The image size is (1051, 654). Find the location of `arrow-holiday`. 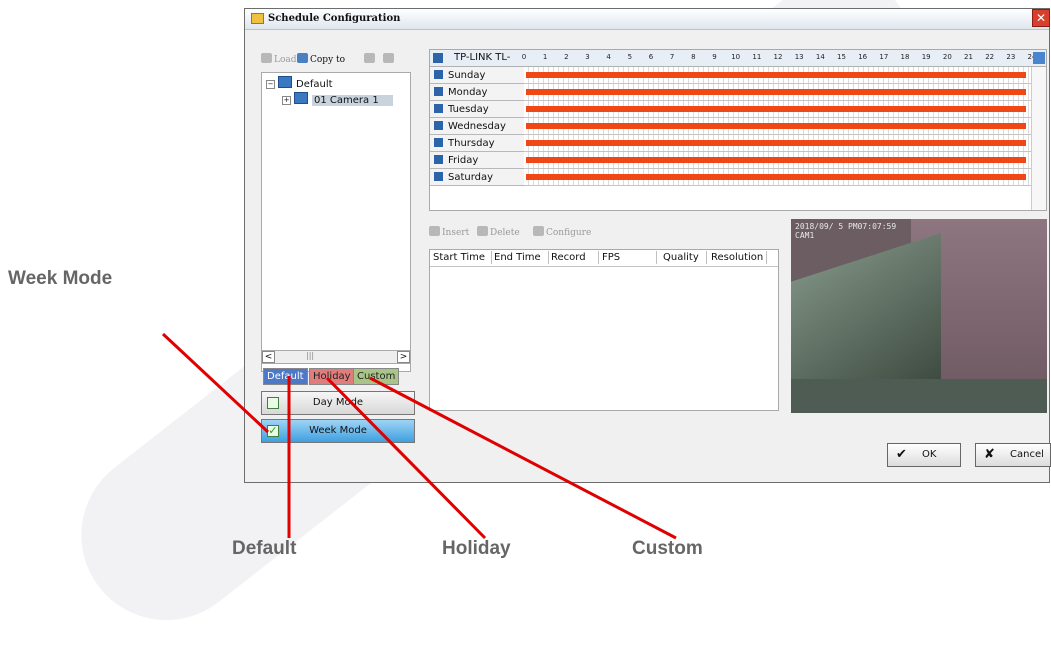

arrow-holiday is located at coordinates (406, 458).